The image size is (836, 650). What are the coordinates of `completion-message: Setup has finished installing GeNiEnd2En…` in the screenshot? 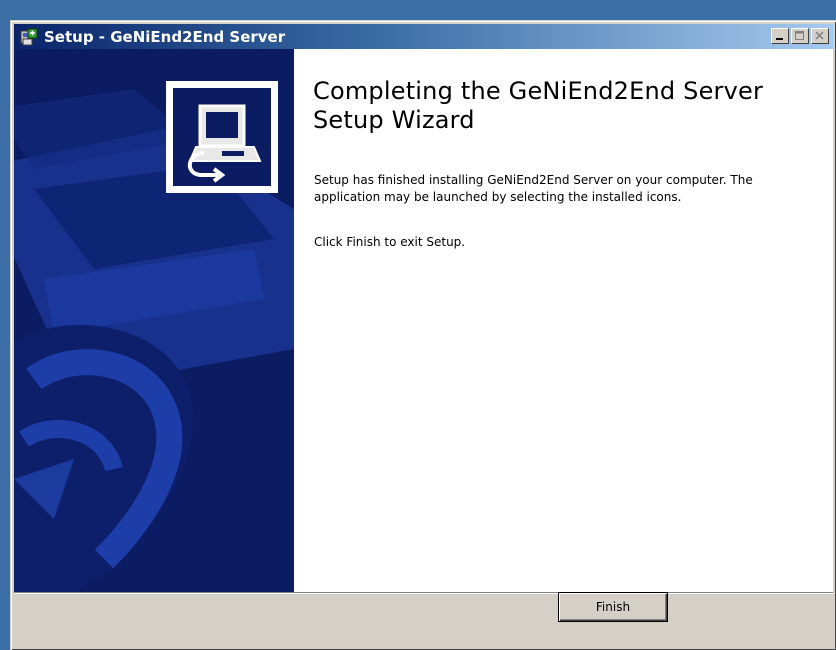 It's located at (533, 188).